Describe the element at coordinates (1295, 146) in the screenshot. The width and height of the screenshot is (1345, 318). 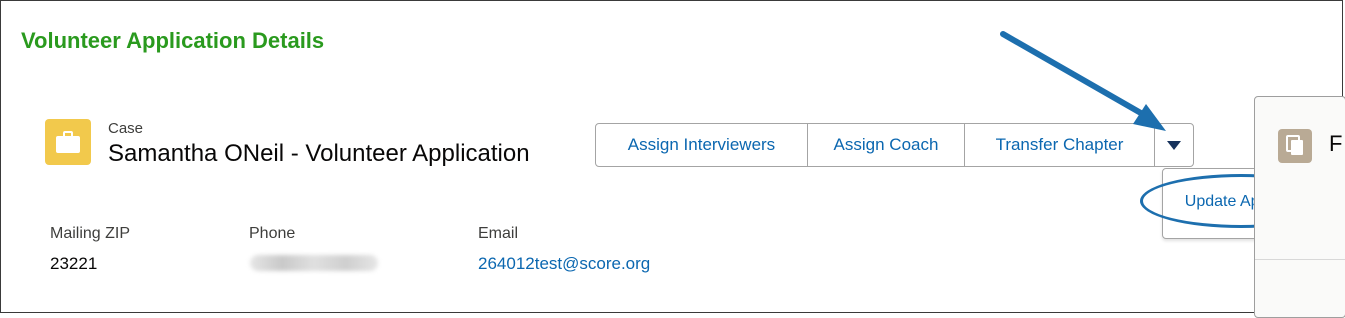
I see `files-icon` at that location.